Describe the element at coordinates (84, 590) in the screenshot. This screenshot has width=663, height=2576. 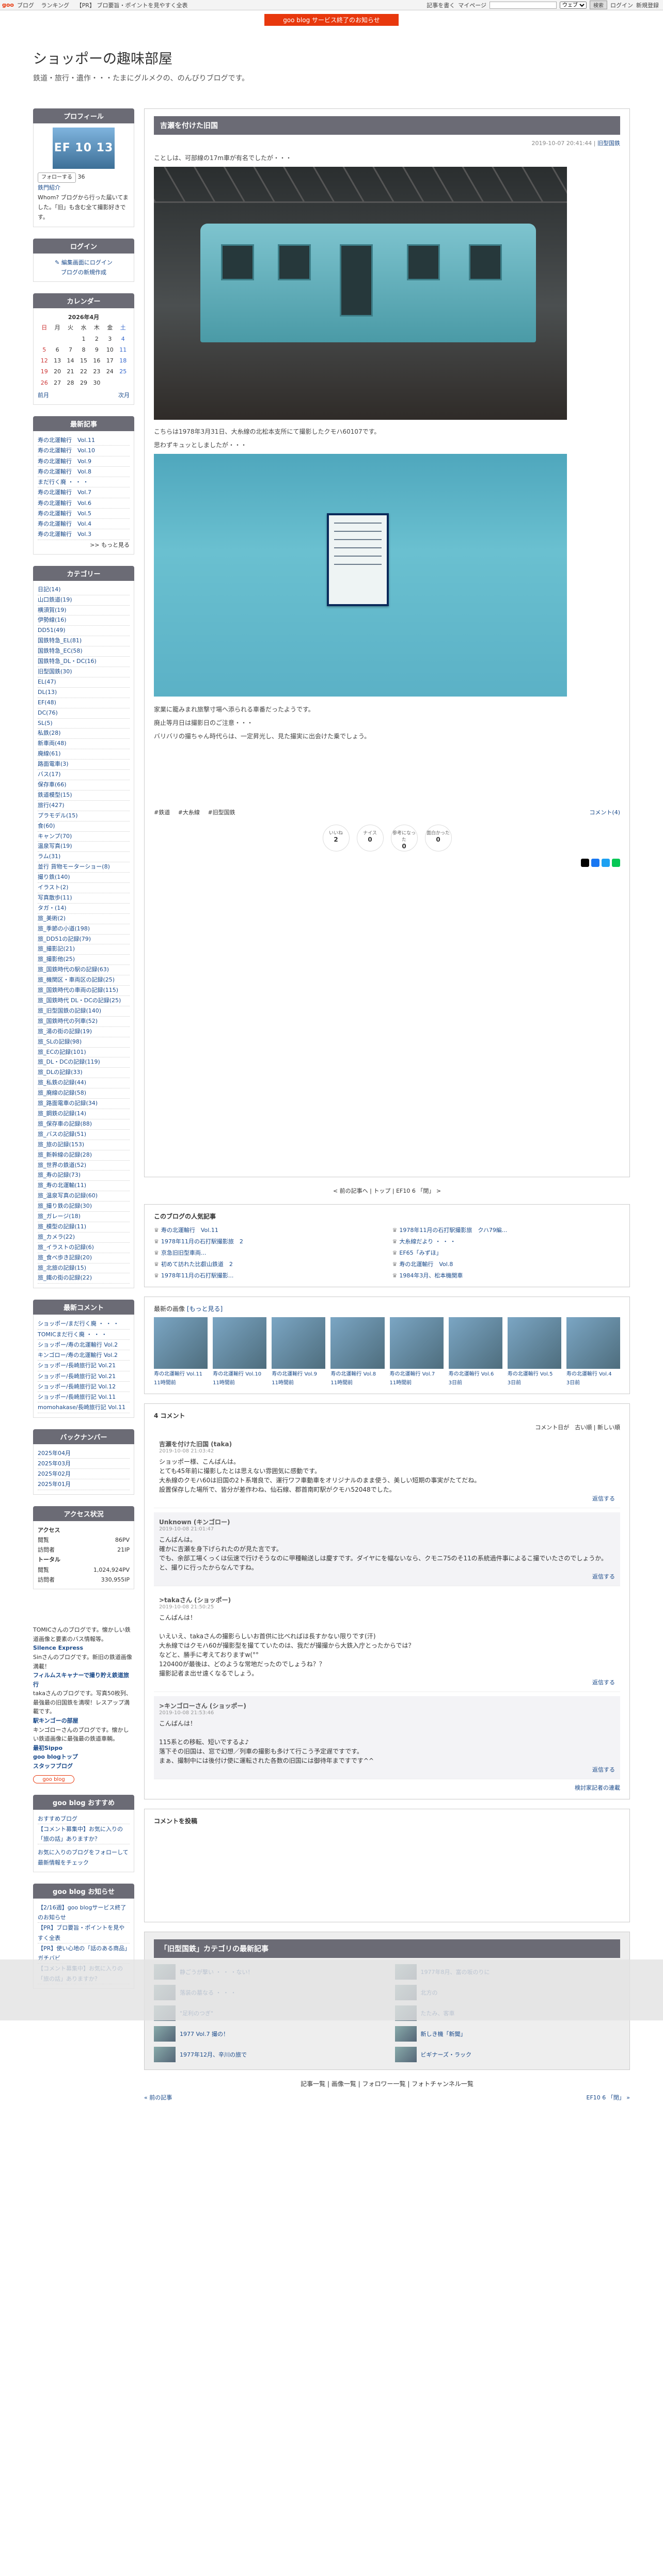
I see `category-link: 日記(14)` at that location.